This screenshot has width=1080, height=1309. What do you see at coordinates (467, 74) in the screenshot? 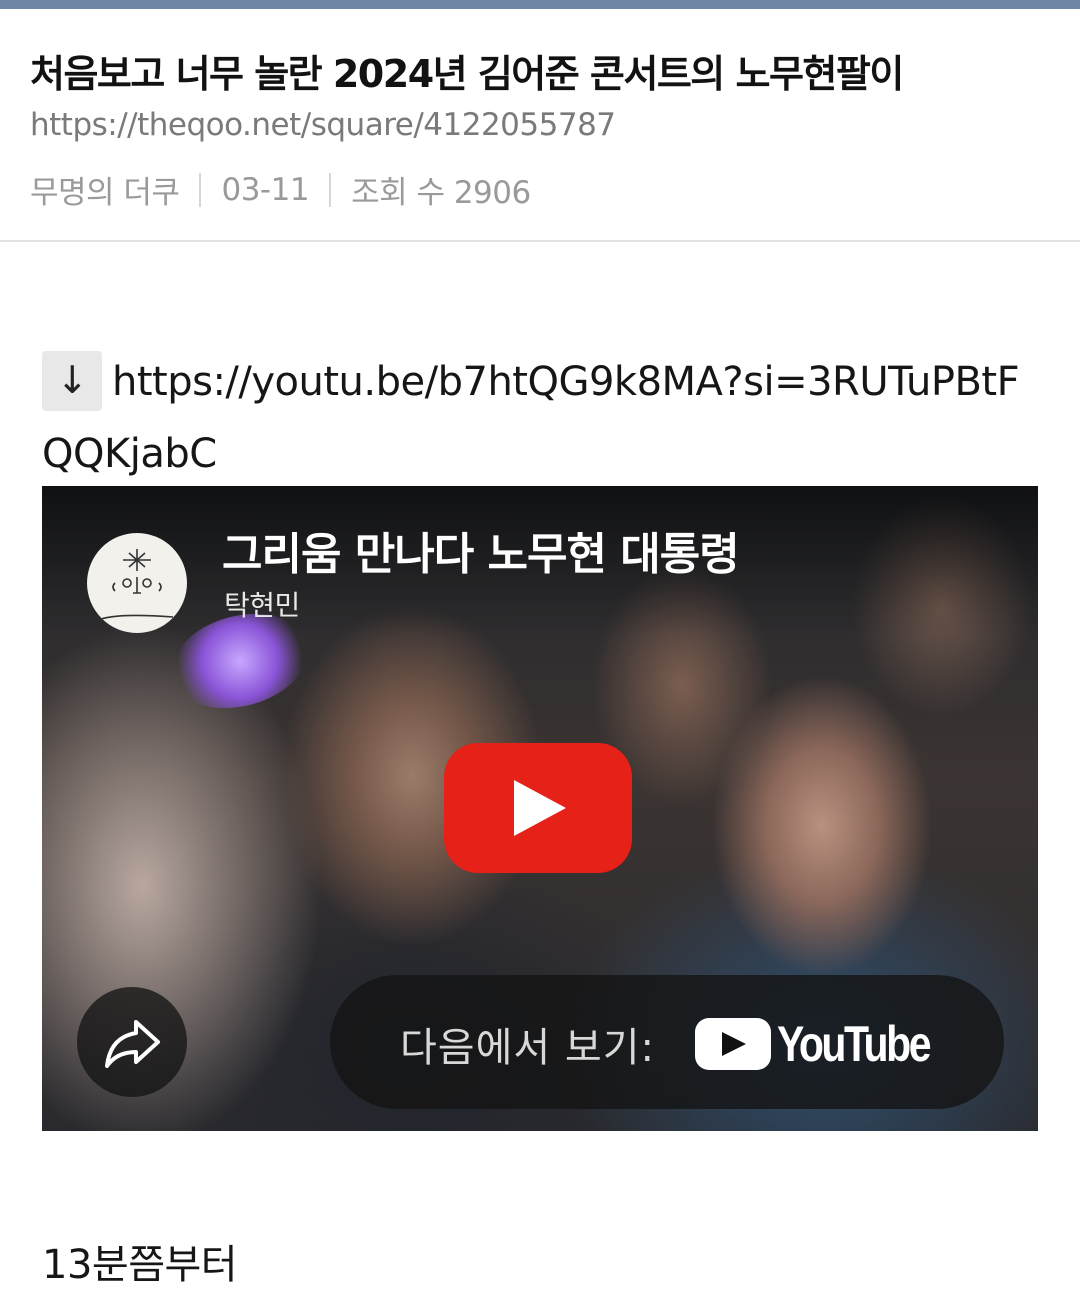
I see `post-title: 처음보고 너무 놀란 2024년 김어준 콘서트의 노무현팔이` at bounding box center [467, 74].